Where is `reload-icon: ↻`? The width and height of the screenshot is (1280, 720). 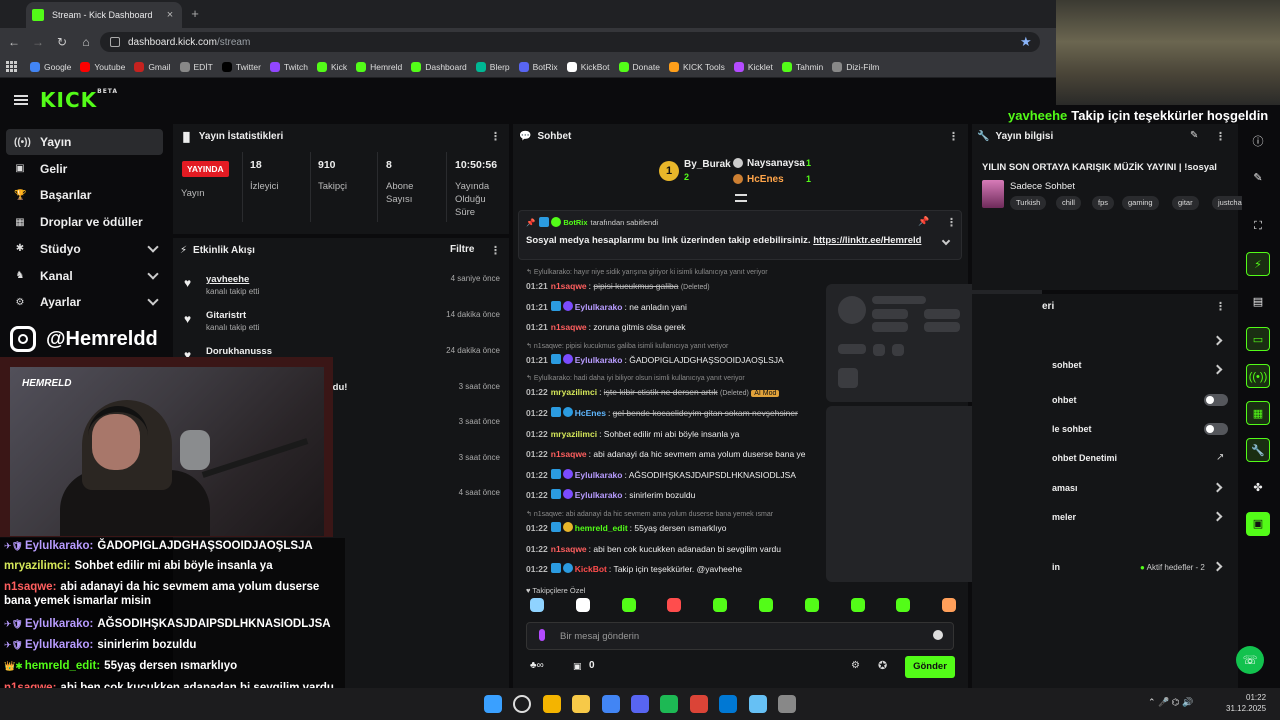 reload-icon: ↻ is located at coordinates (62, 42).